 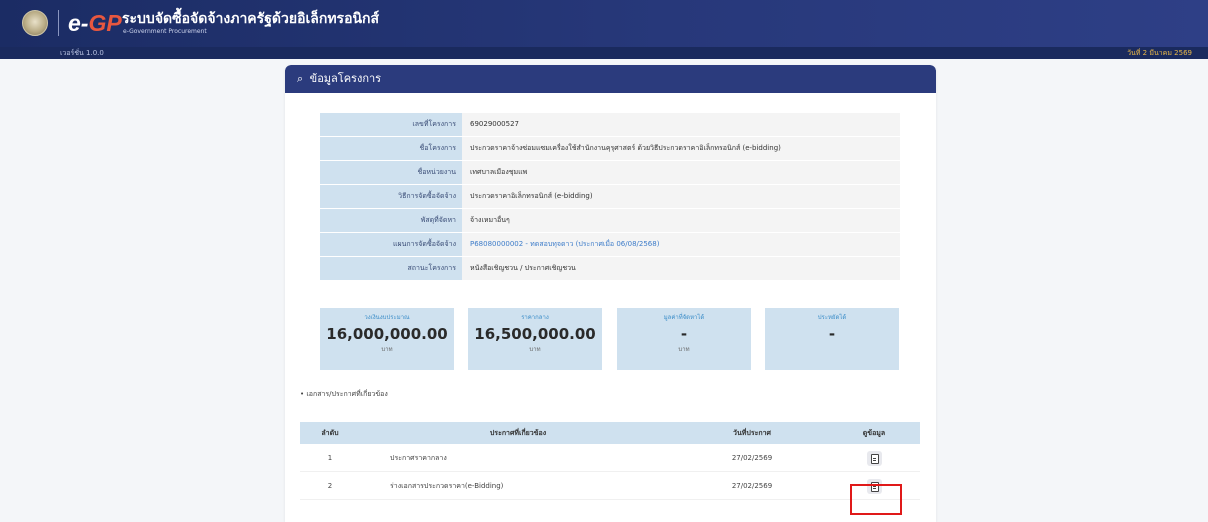 What do you see at coordinates (387, 317) in the screenshot?
I see `stat-label: วงเงินงบประมาณ` at bounding box center [387, 317].